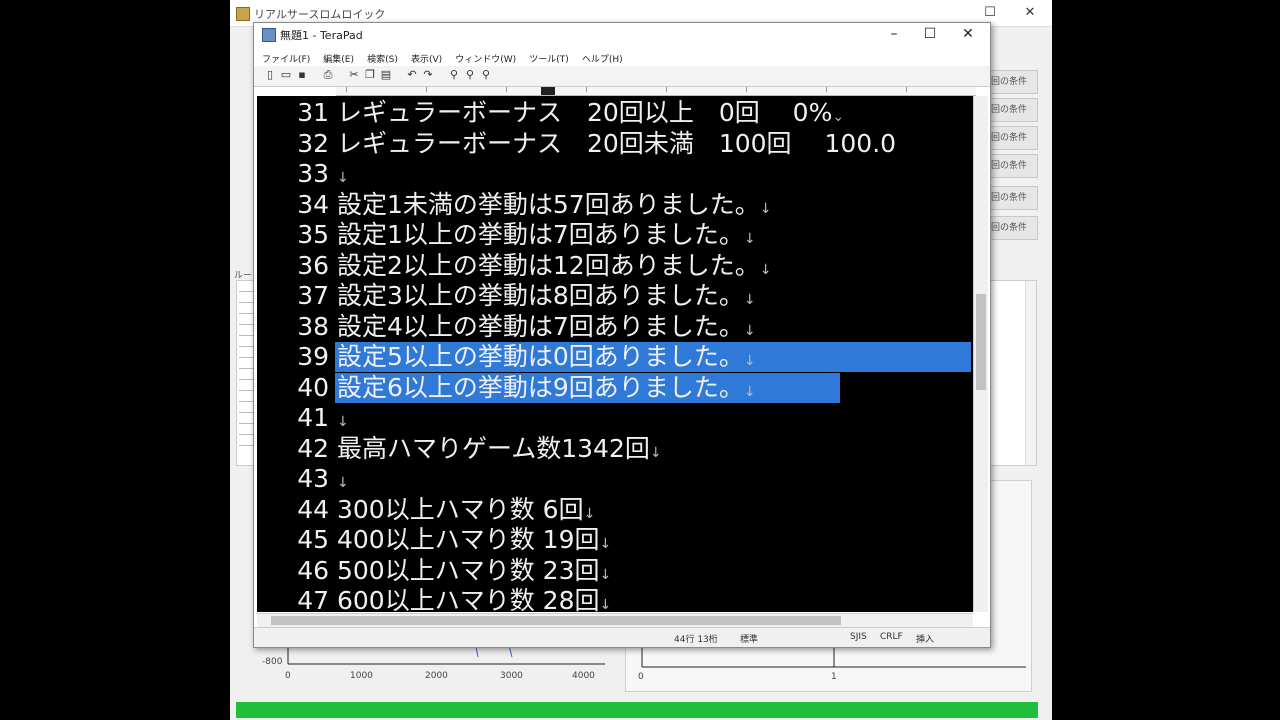 The image size is (1280, 720). Describe the element at coordinates (540, 295) in the screenshot. I see `line-content: 設定3以上の挙動は8回ありました。` at that location.